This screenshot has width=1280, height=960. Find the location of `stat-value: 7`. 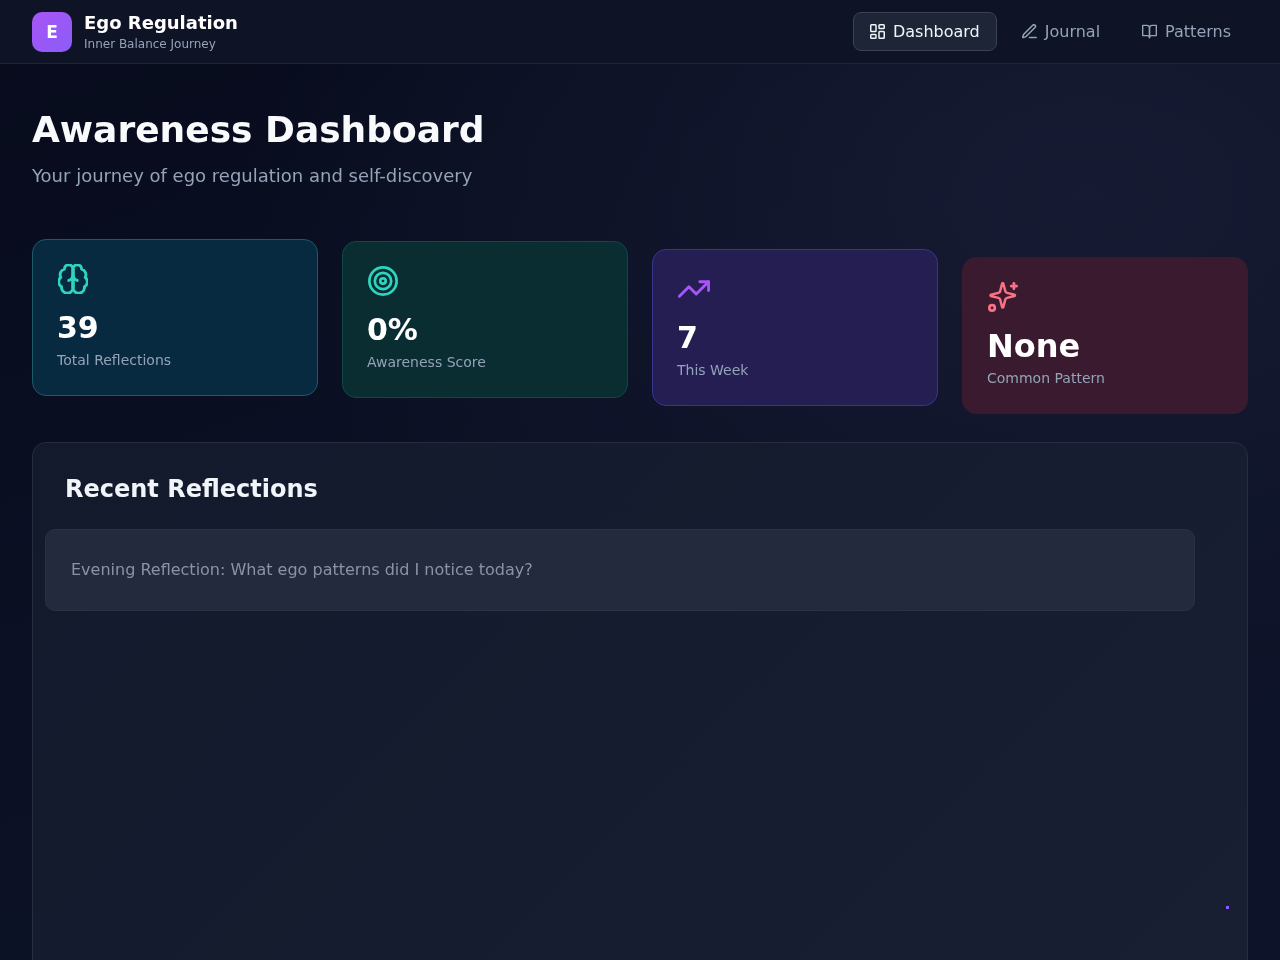

stat-value: 7 is located at coordinates (688, 338).